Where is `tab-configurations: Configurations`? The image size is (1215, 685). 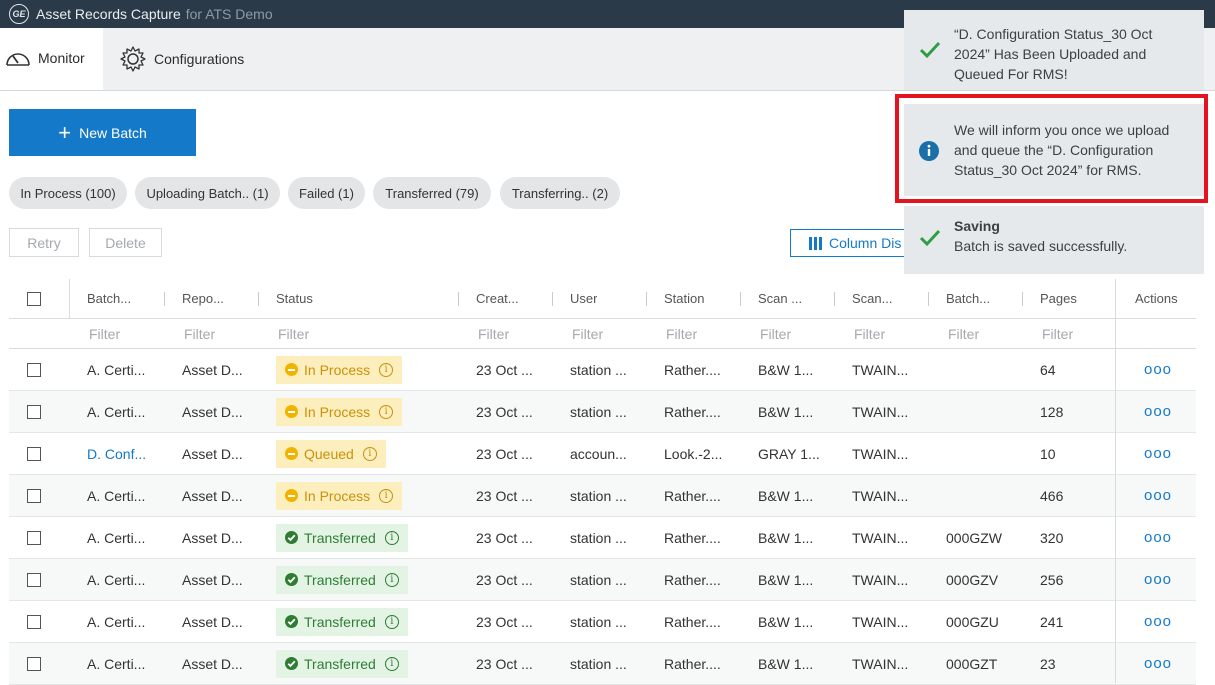 tab-configurations: Configurations is located at coordinates (193, 59).